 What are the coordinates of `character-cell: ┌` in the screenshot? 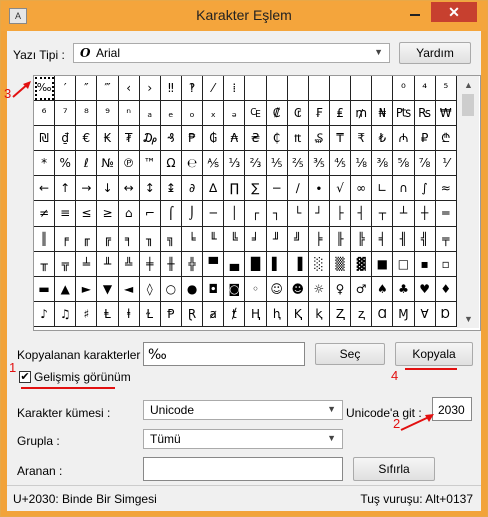 It's located at (256, 214).